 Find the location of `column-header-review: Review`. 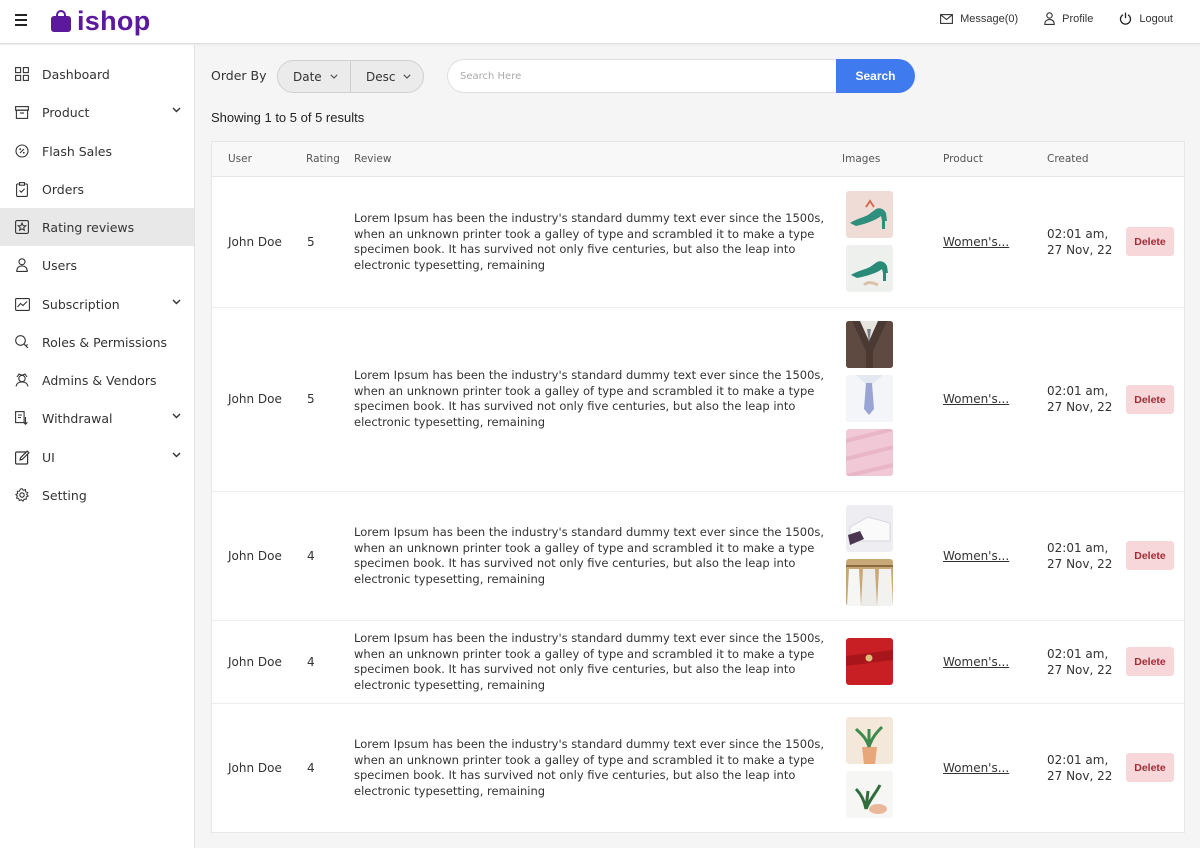

column-header-review: Review is located at coordinates (373, 159).